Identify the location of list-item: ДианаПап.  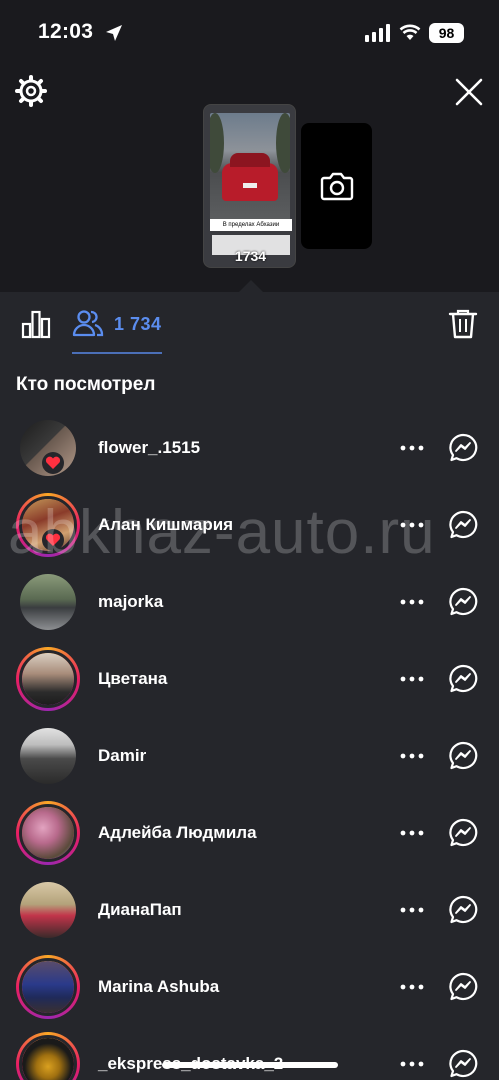
(249, 910).